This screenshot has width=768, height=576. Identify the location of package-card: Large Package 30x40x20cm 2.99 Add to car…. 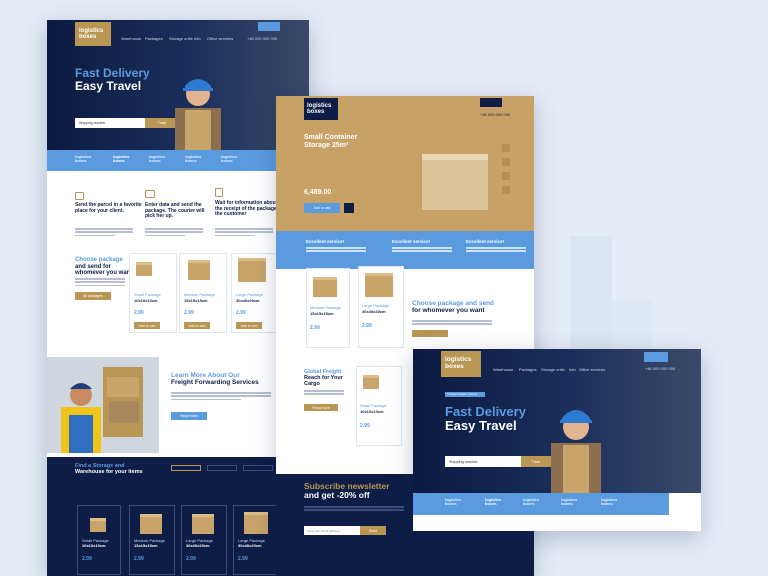
(255, 293).